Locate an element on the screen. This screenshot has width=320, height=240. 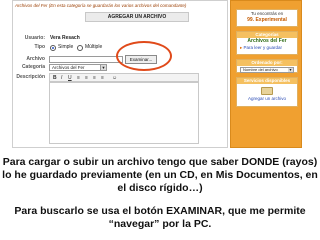
categoria-select: Archivos del Fer ▼ is located at coordinates (78, 67).